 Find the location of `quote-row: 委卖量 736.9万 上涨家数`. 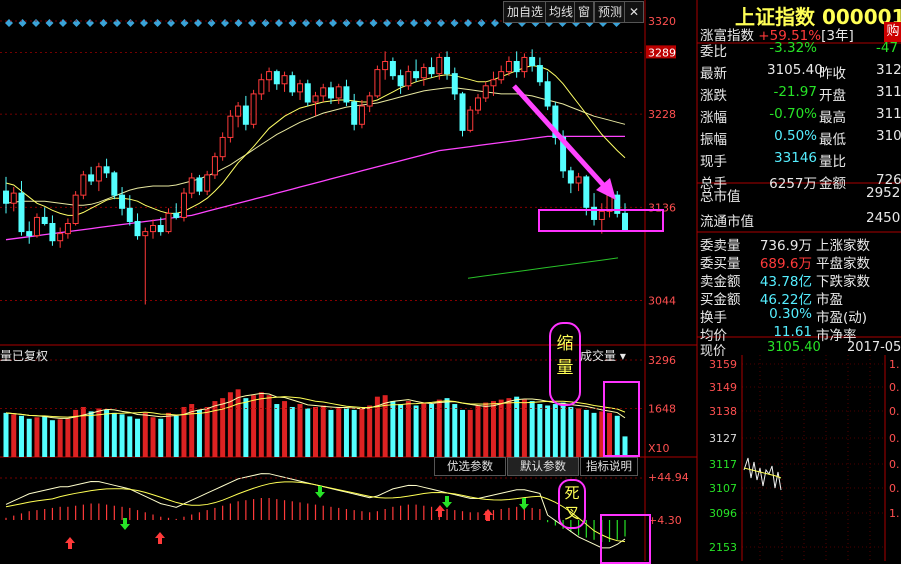

quote-row: 委卖量 736.9万 上涨家数 is located at coordinates (785, 246).